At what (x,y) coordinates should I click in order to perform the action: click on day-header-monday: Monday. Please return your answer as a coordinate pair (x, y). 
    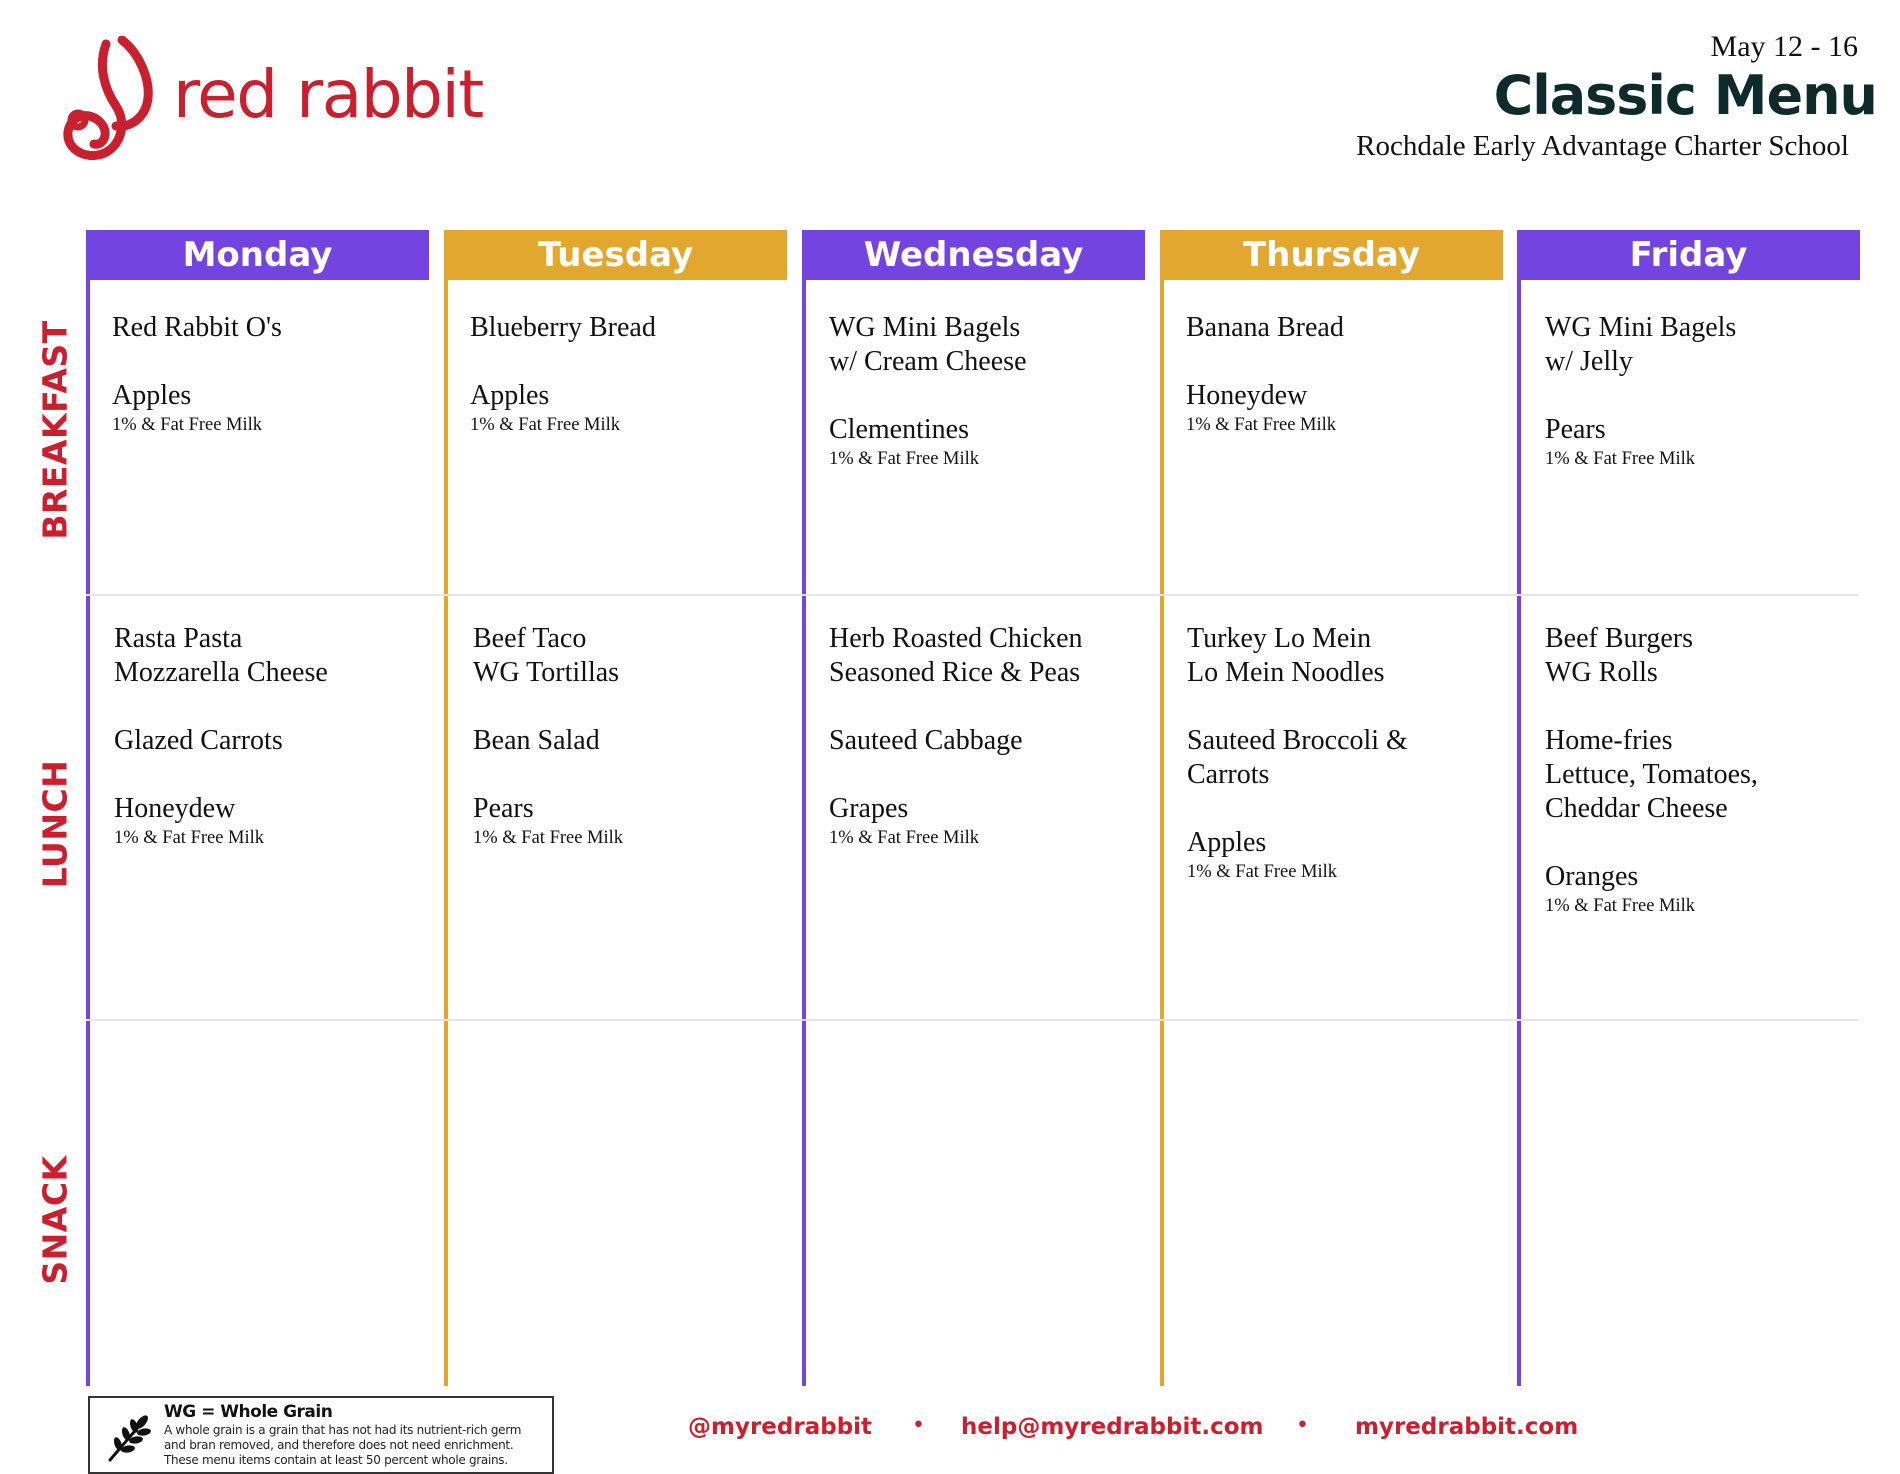
    Looking at the image, I should click on (257, 255).